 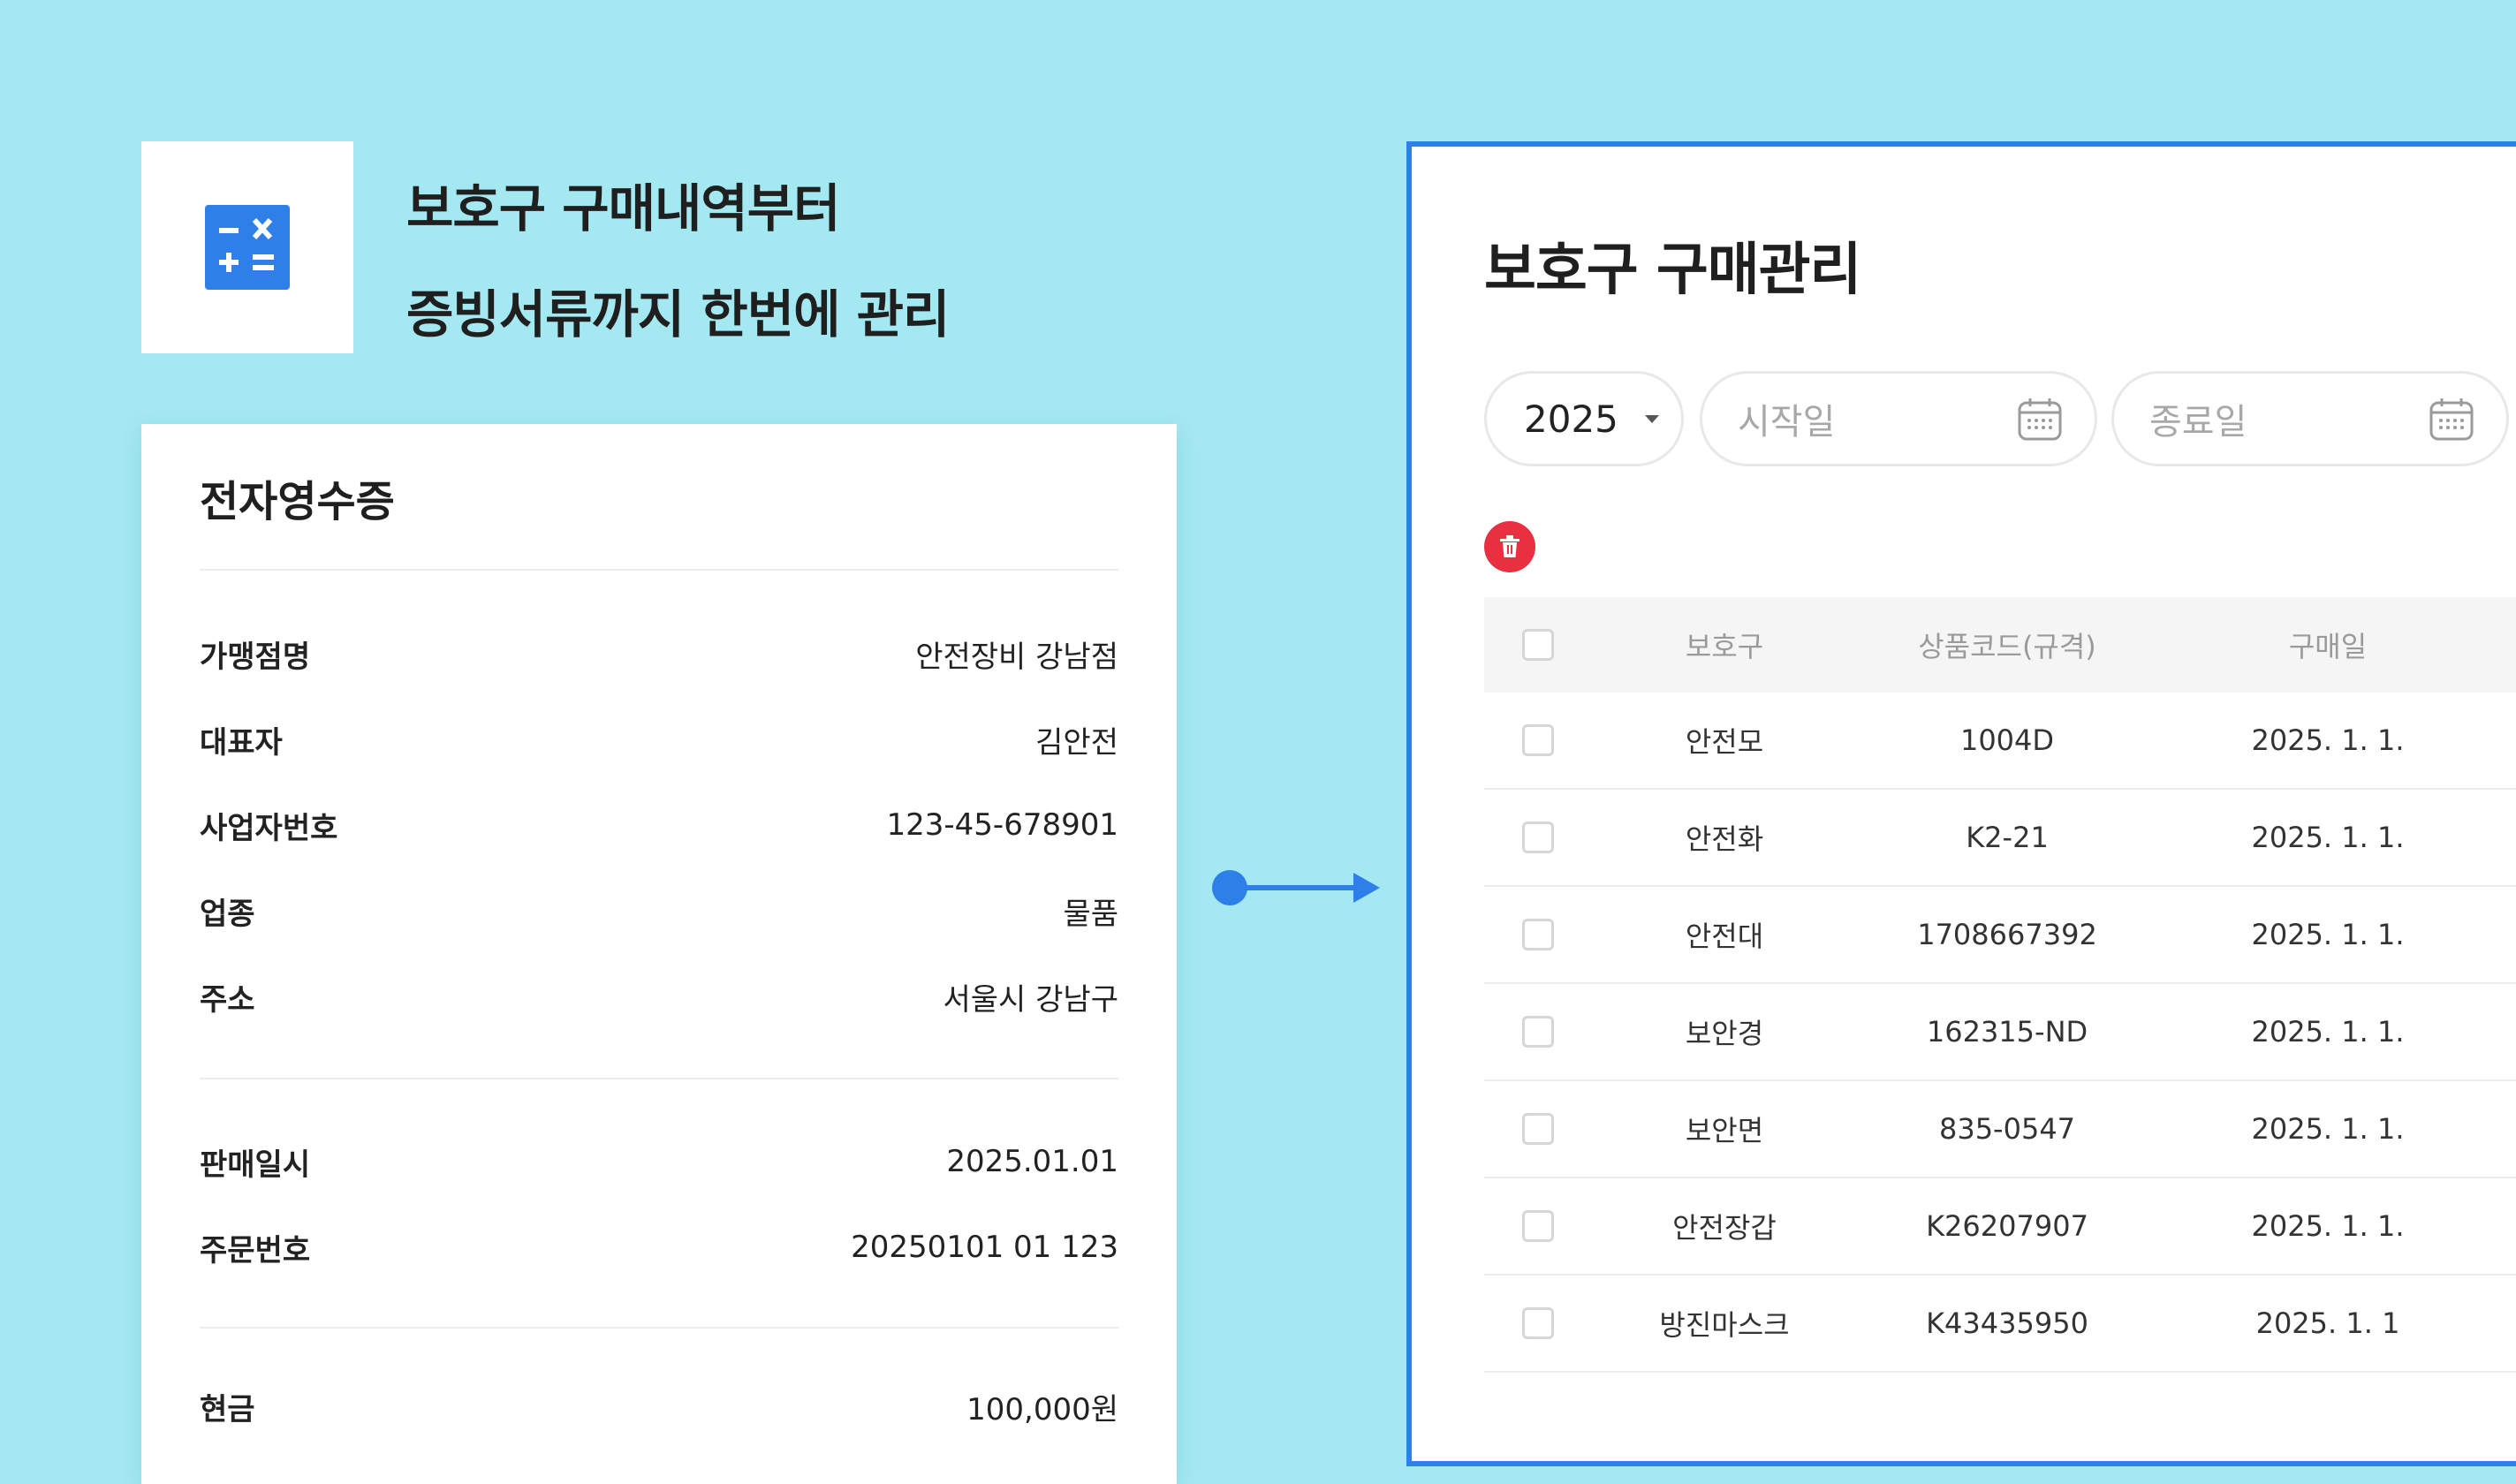 What do you see at coordinates (1651, 418) in the screenshot?
I see `caret-down-icon` at bounding box center [1651, 418].